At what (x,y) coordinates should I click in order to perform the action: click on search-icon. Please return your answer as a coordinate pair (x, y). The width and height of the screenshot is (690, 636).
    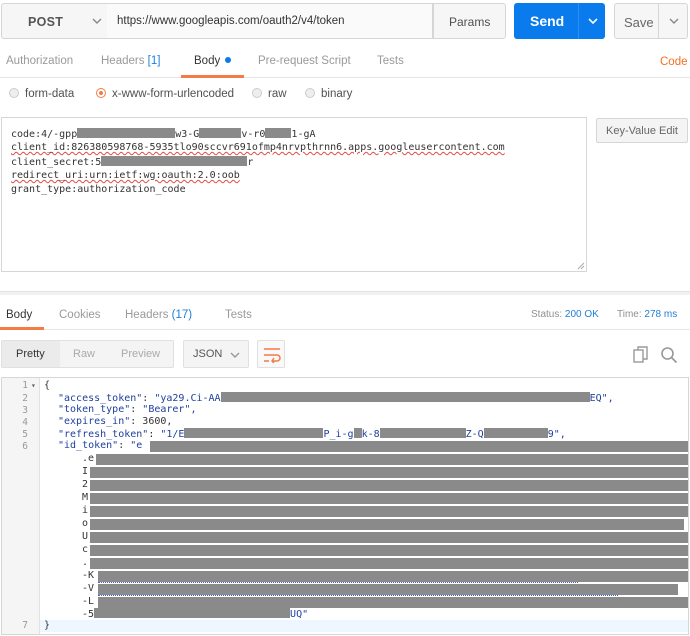
    Looking at the image, I should click on (669, 355).